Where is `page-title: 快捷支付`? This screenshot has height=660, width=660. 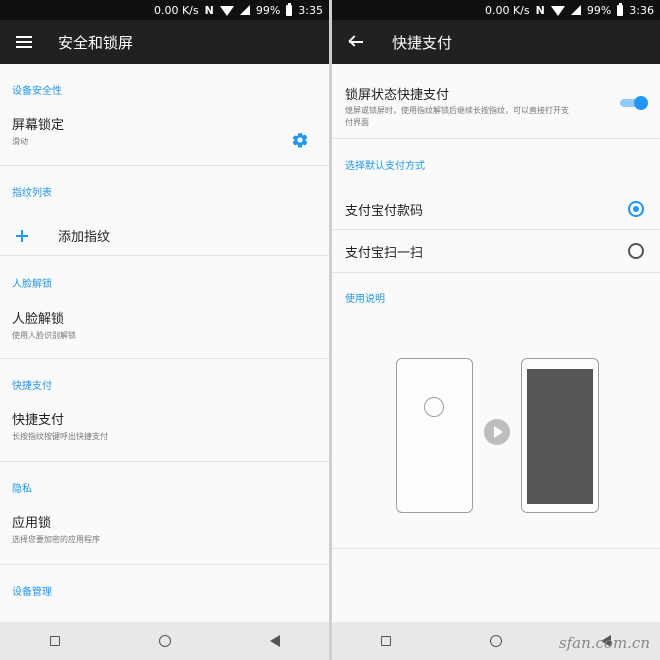
page-title: 快捷支付 is located at coordinates (422, 42).